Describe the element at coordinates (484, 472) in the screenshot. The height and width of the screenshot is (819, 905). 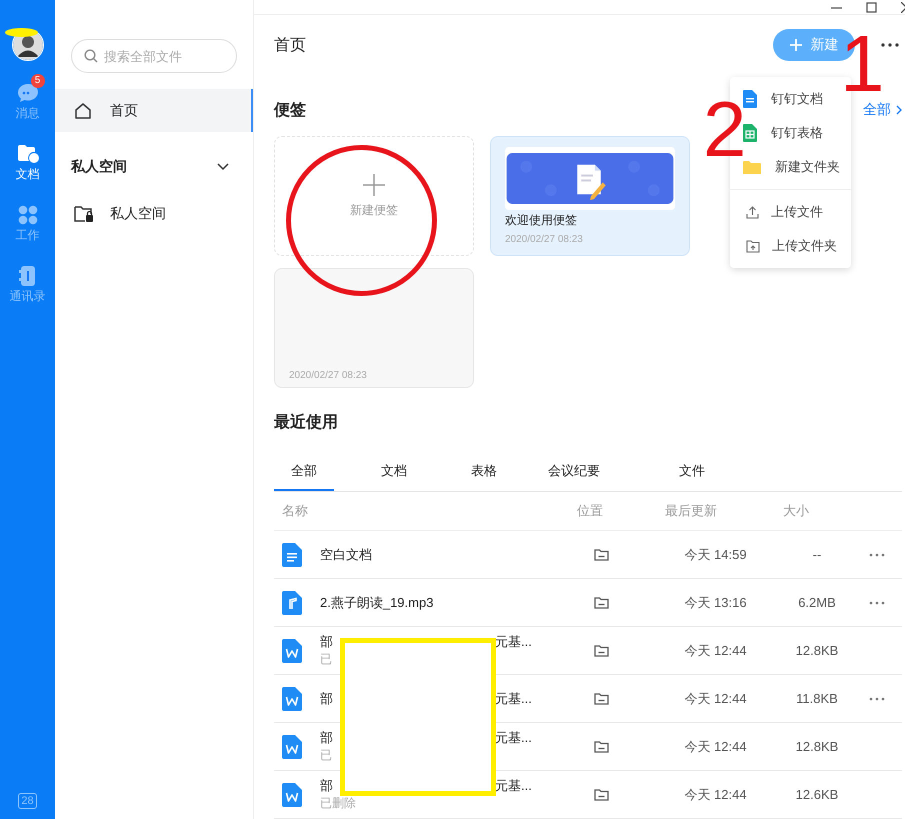
I see `filter-tab: 表格` at that location.